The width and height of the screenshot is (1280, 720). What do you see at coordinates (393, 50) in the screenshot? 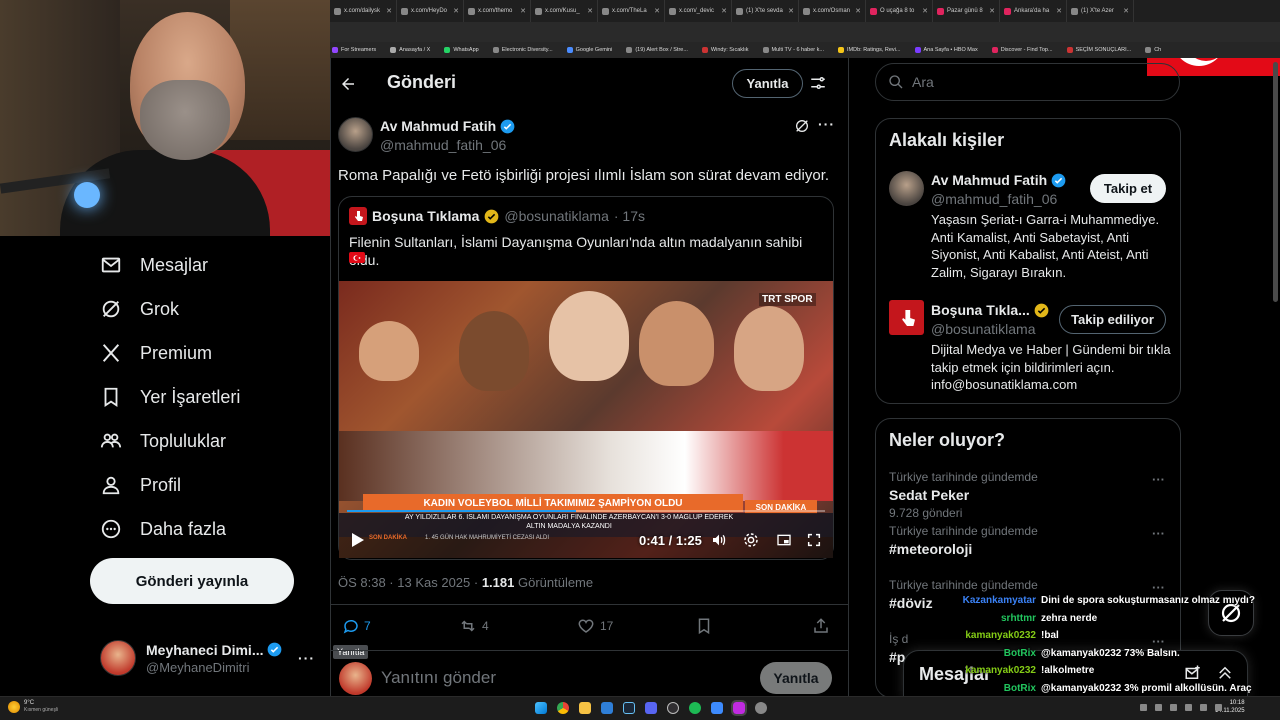
I see `bookmark-favicon-icon` at bounding box center [393, 50].